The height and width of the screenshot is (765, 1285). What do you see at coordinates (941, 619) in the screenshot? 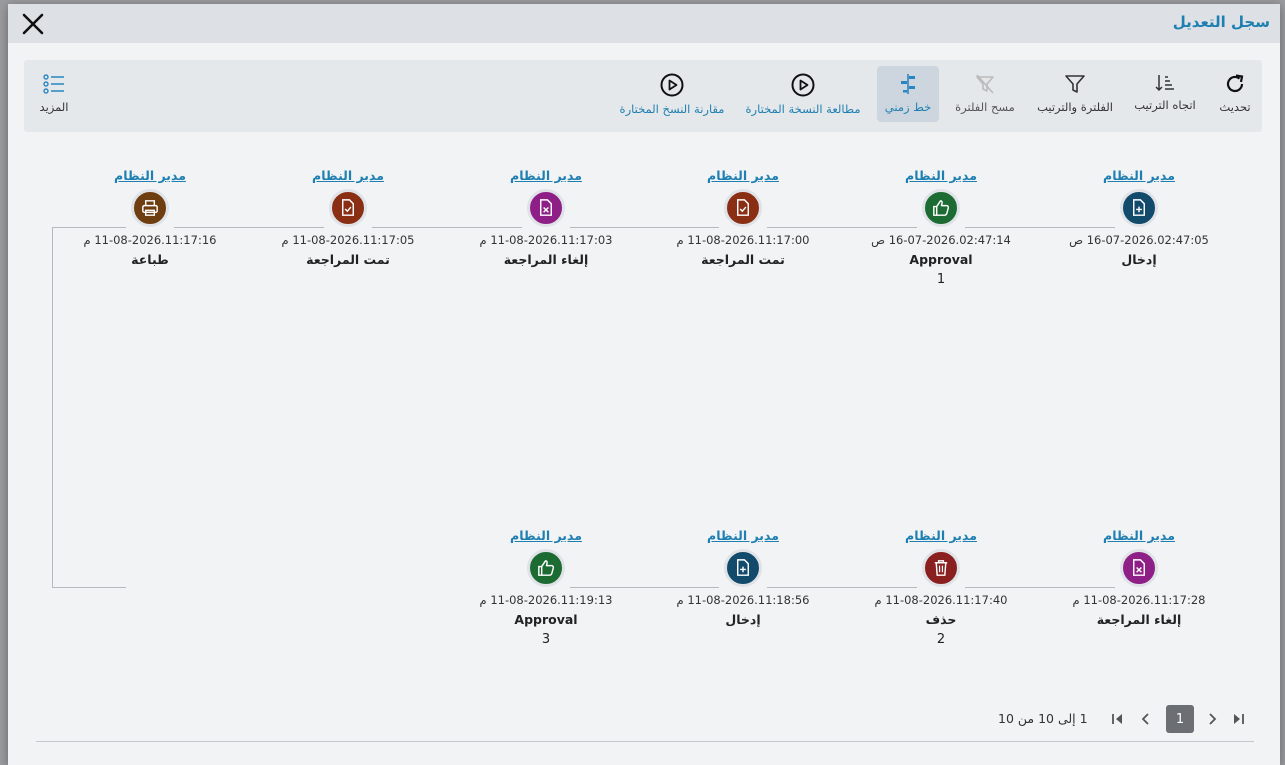
I see `event-action: حذف` at bounding box center [941, 619].